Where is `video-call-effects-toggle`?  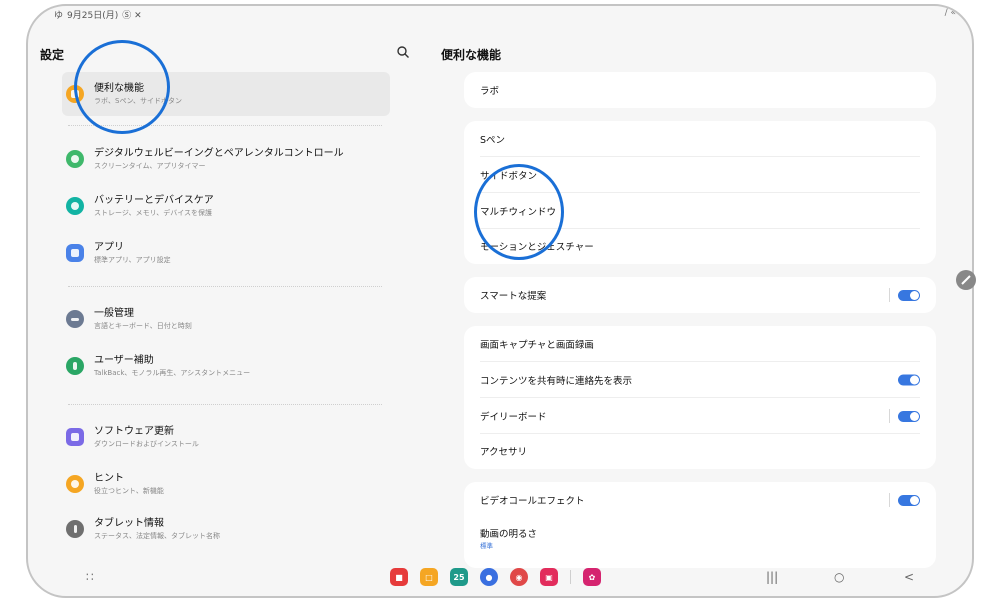 video-call-effects-toggle is located at coordinates (909, 500).